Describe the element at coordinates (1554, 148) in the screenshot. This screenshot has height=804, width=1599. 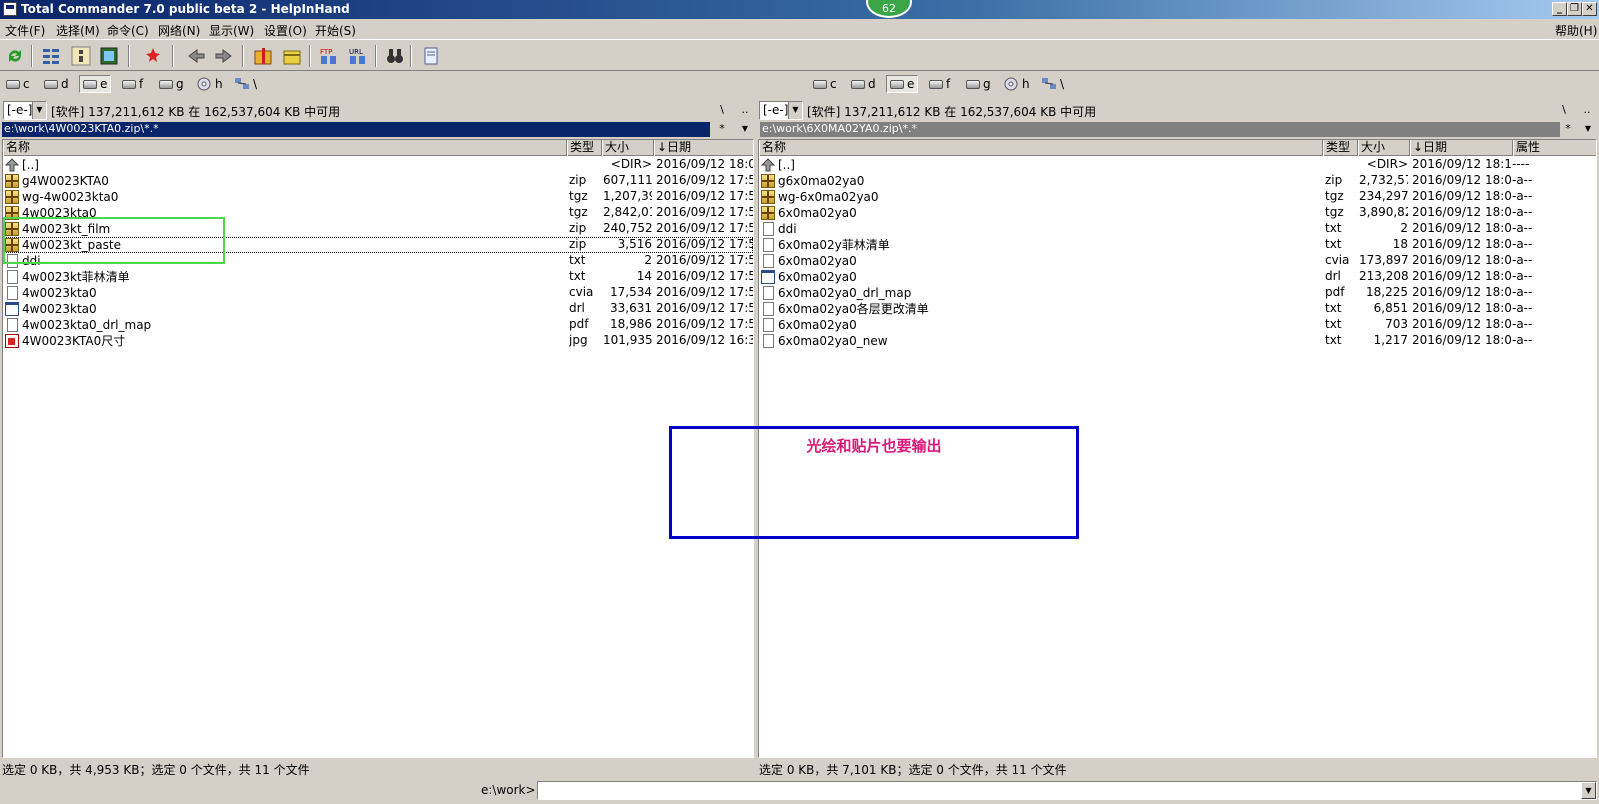
I see `col-attributes: 属性` at that location.